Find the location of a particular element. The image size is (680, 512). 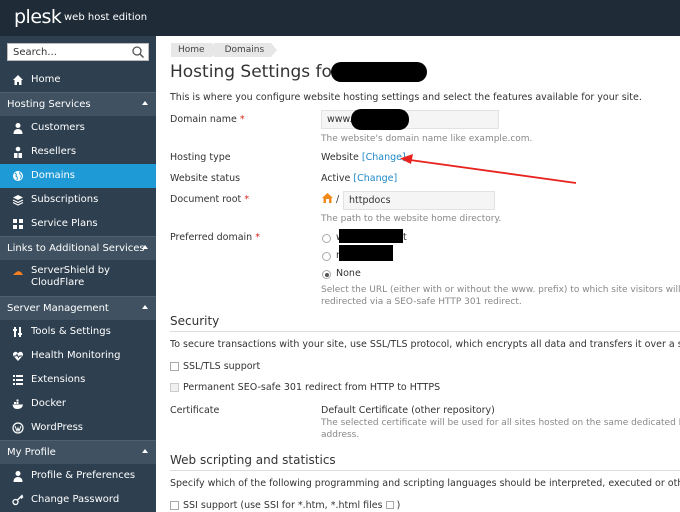

reseller-icon is located at coordinates (18, 152).